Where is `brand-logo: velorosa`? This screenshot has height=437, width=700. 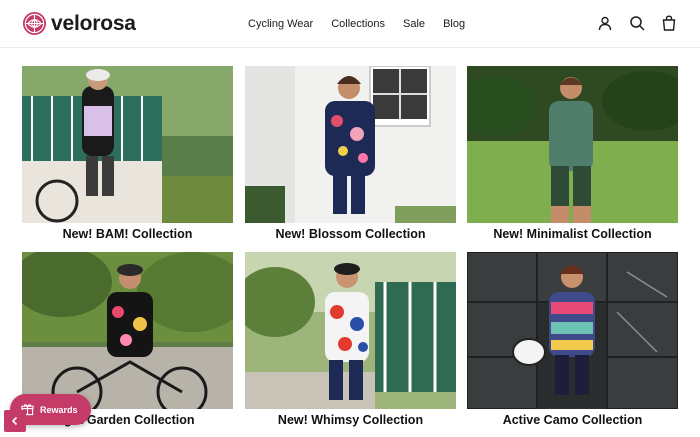 brand-logo: velorosa is located at coordinates (79, 23).